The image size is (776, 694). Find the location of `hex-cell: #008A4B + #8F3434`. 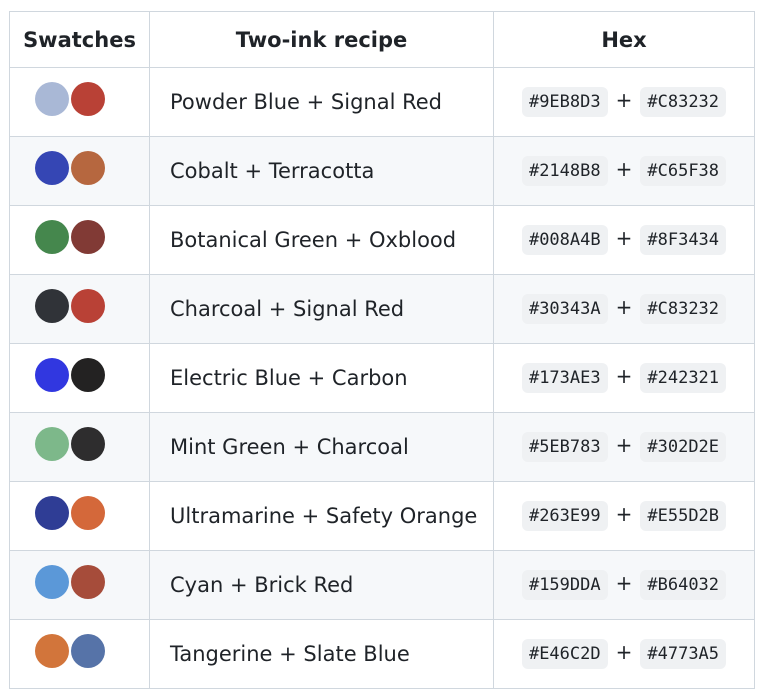

hex-cell: #008A4B + #8F3434 is located at coordinates (624, 240).